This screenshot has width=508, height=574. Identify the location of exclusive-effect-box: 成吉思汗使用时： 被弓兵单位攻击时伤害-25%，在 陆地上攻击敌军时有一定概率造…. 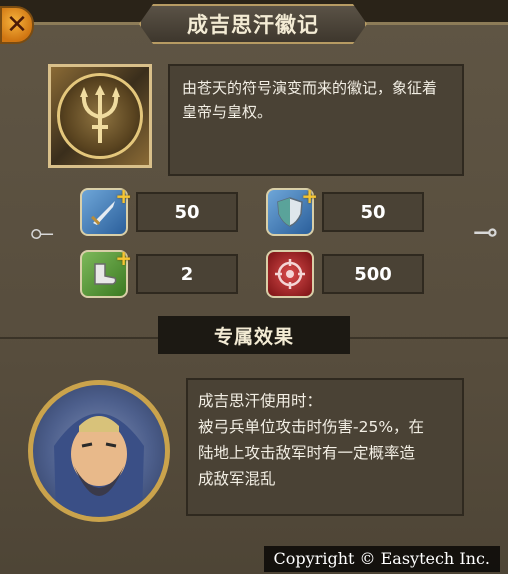
(325, 447).